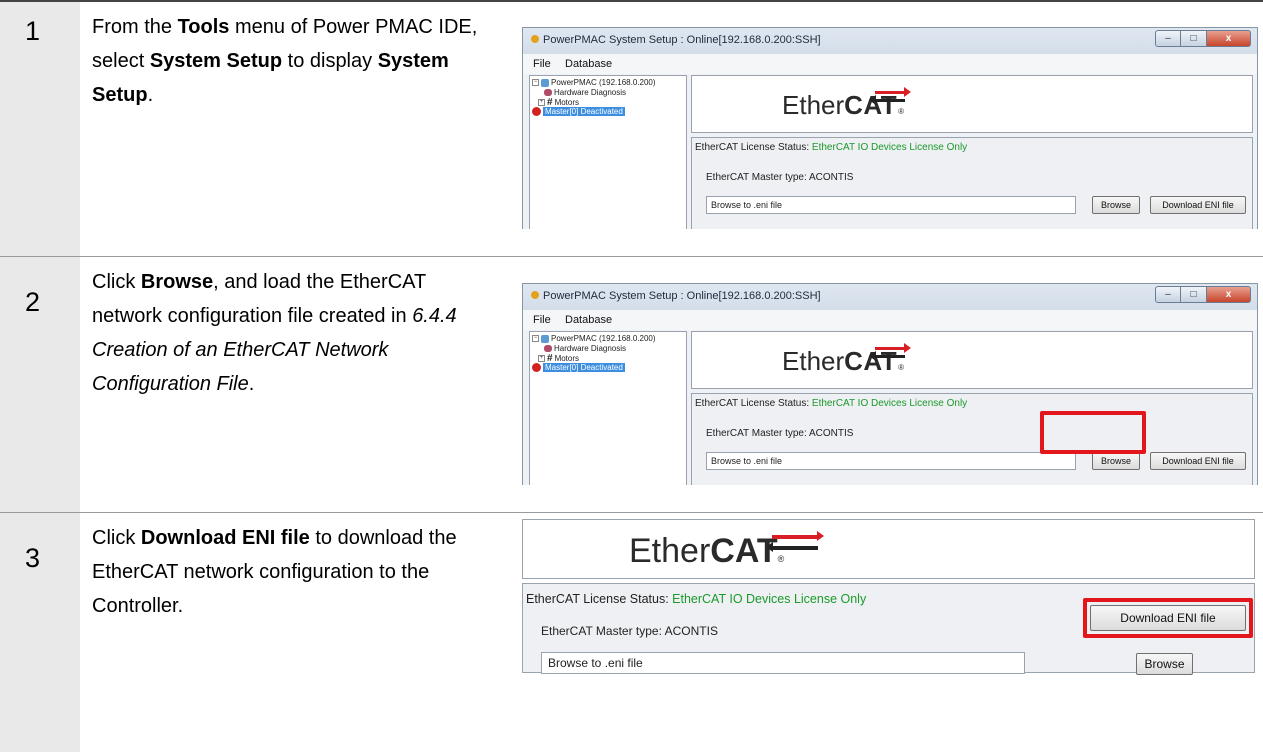 The height and width of the screenshot is (752, 1263). What do you see at coordinates (40, 632) in the screenshot?
I see `step-number-column: 3` at bounding box center [40, 632].